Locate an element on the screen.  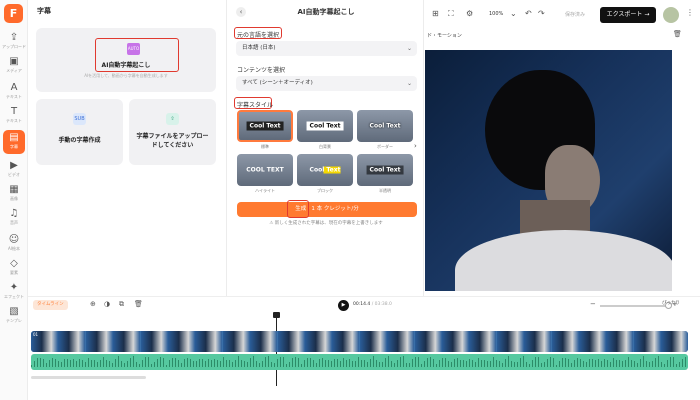
sidebar-item-text: T テキスト is located at coordinates (14, 115).